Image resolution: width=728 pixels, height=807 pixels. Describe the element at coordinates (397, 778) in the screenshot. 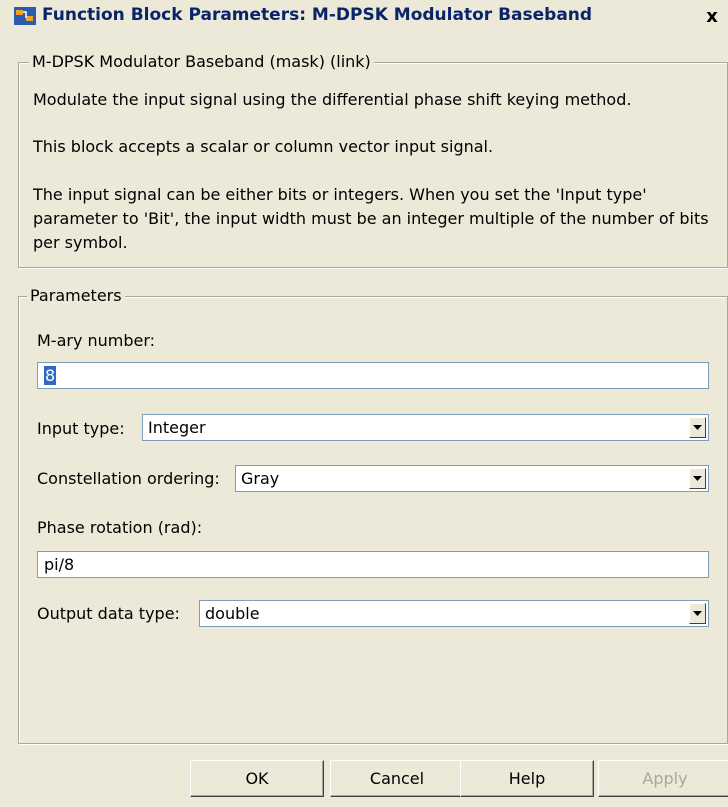

I see `cancel-button: Cancel` at that location.